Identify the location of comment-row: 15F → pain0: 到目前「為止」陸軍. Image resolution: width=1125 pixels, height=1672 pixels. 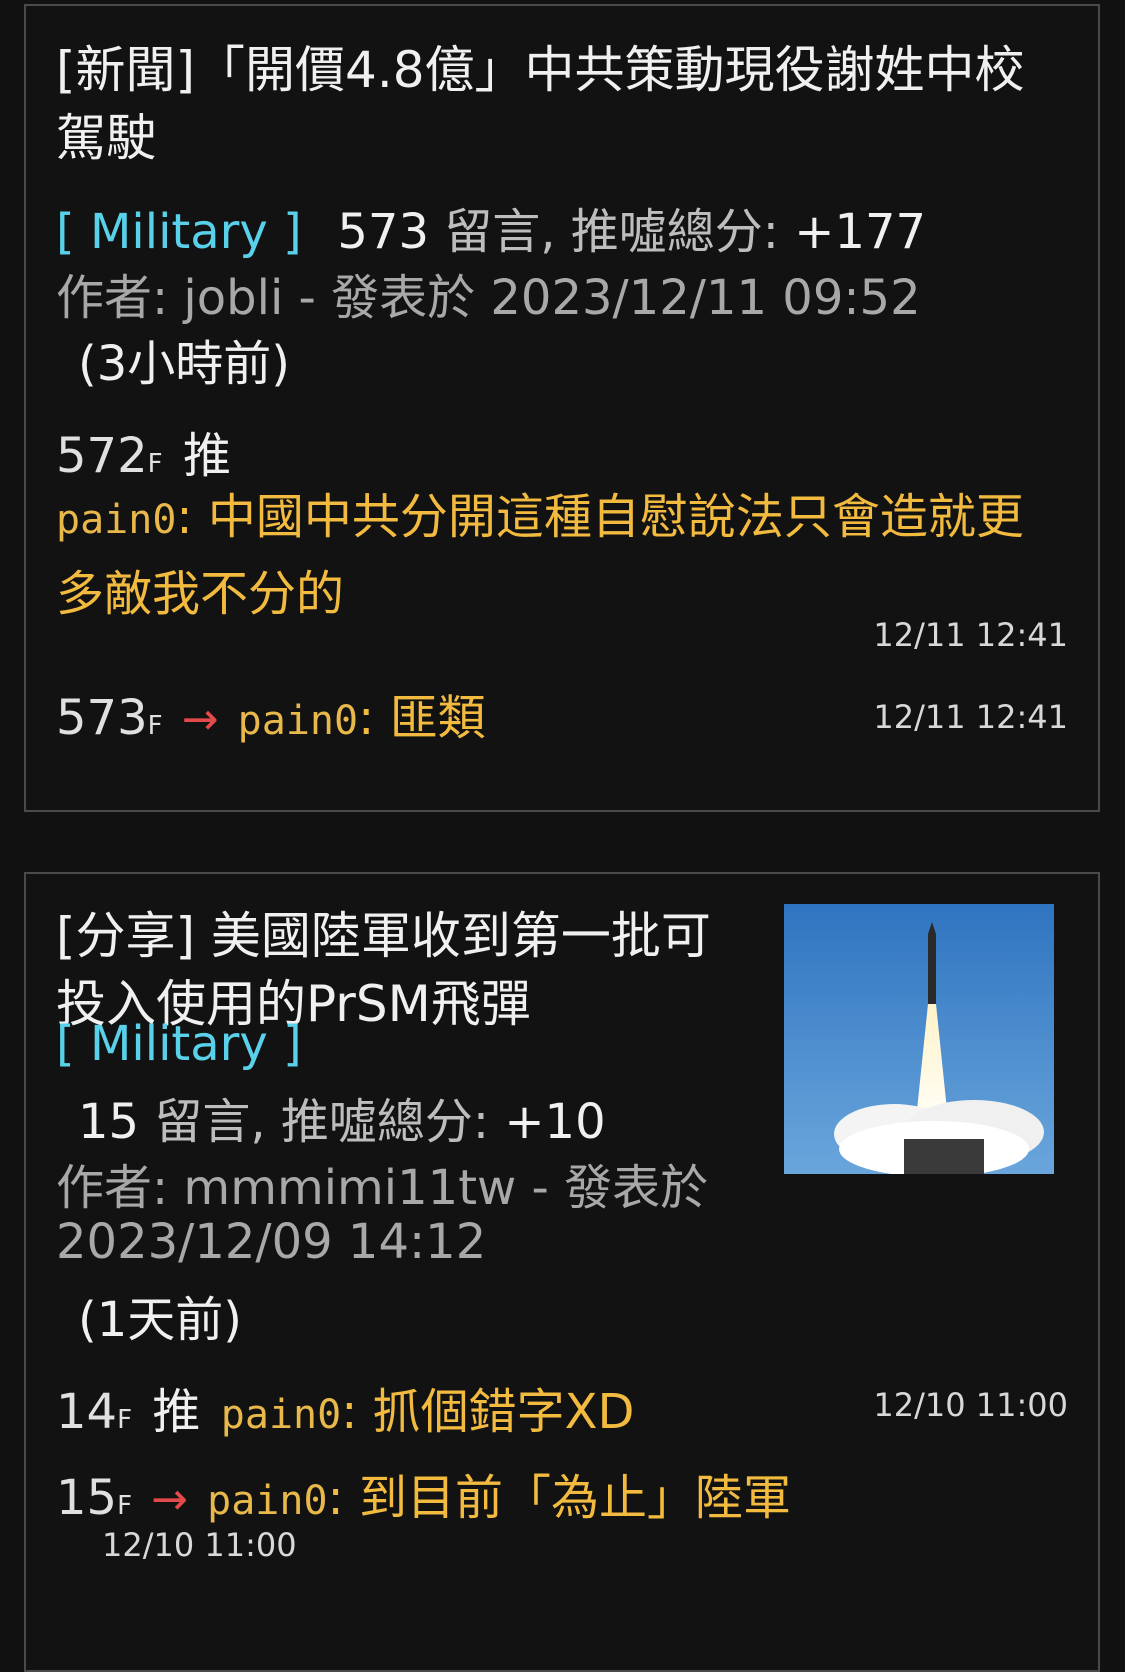
(423, 1498).